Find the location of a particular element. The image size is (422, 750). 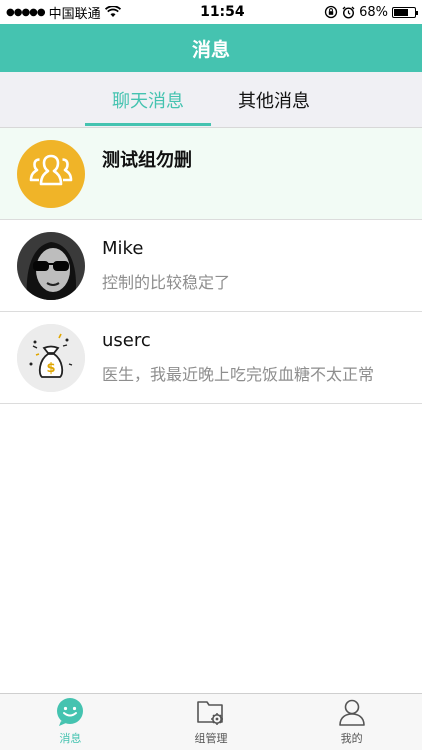

conversation-text: Mike 控制的比较稳定了 is located at coordinates (262, 265).